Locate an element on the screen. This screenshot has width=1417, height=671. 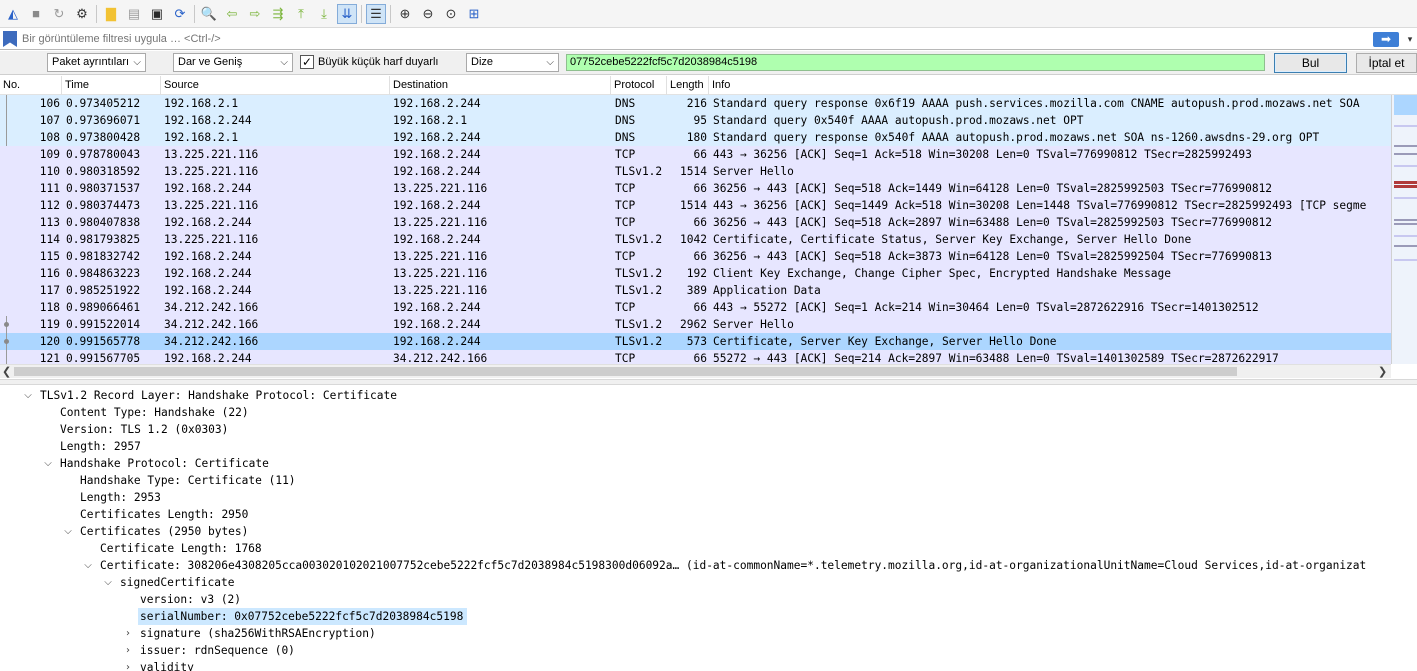
detail-field: Content Type: Handshake (22) is located at coordinates (154, 412).